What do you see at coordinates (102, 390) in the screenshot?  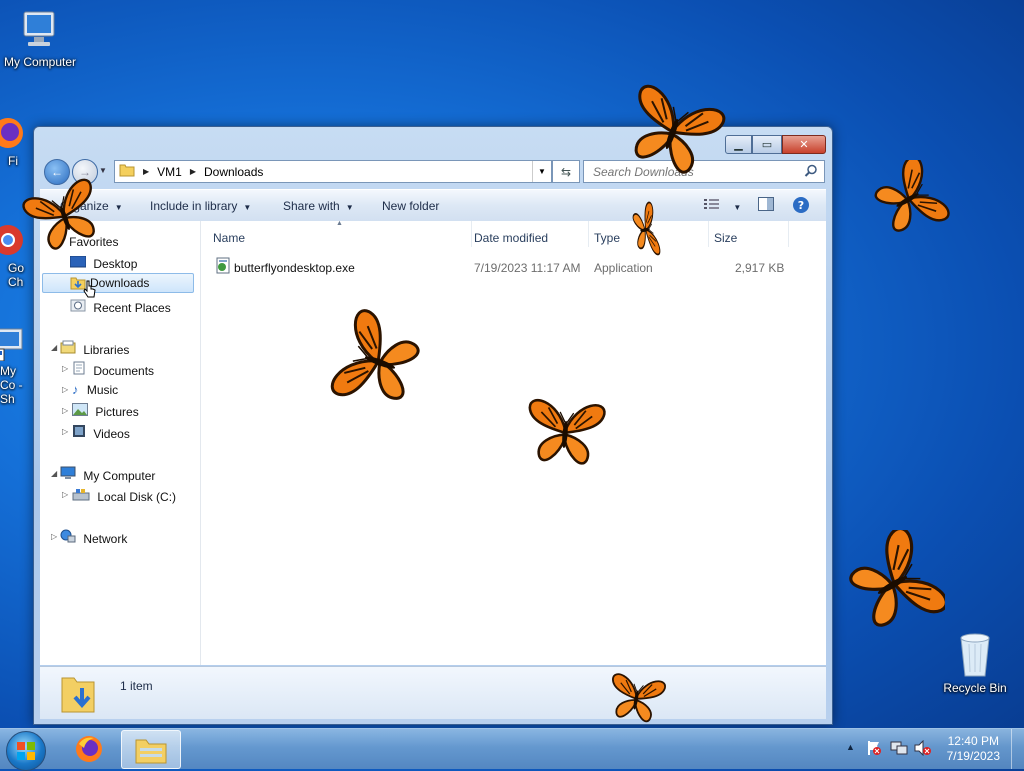 I see `nav-item-label: Music` at bounding box center [102, 390].